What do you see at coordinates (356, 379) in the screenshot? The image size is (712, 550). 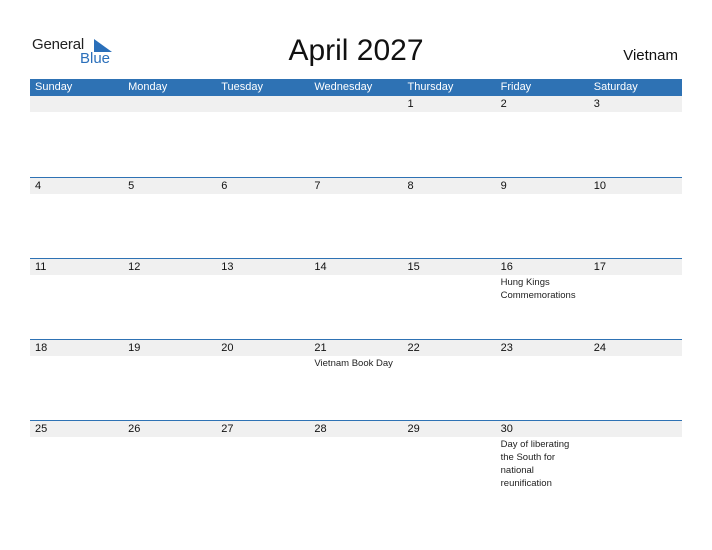 I see `week-row: 18 19 20 21 Vietnam Book Day 22 23 24` at bounding box center [356, 379].